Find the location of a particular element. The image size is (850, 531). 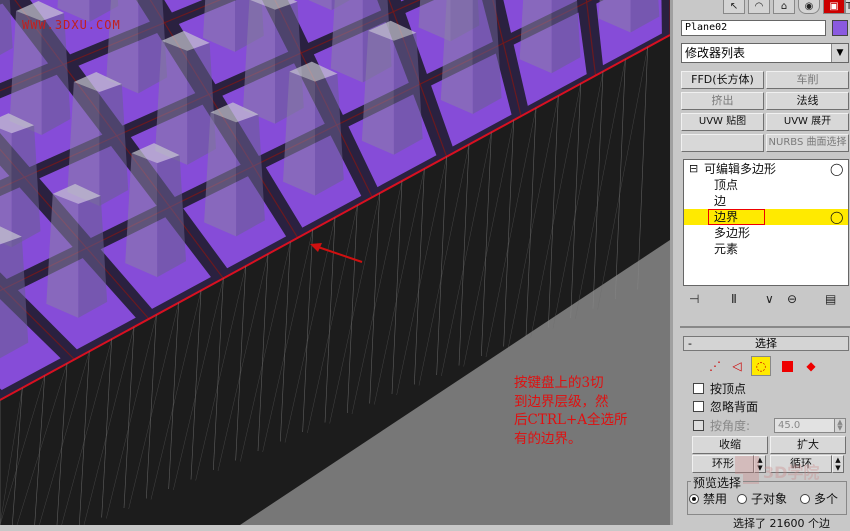

object-name-field: Plane02 is located at coordinates (753, 28).